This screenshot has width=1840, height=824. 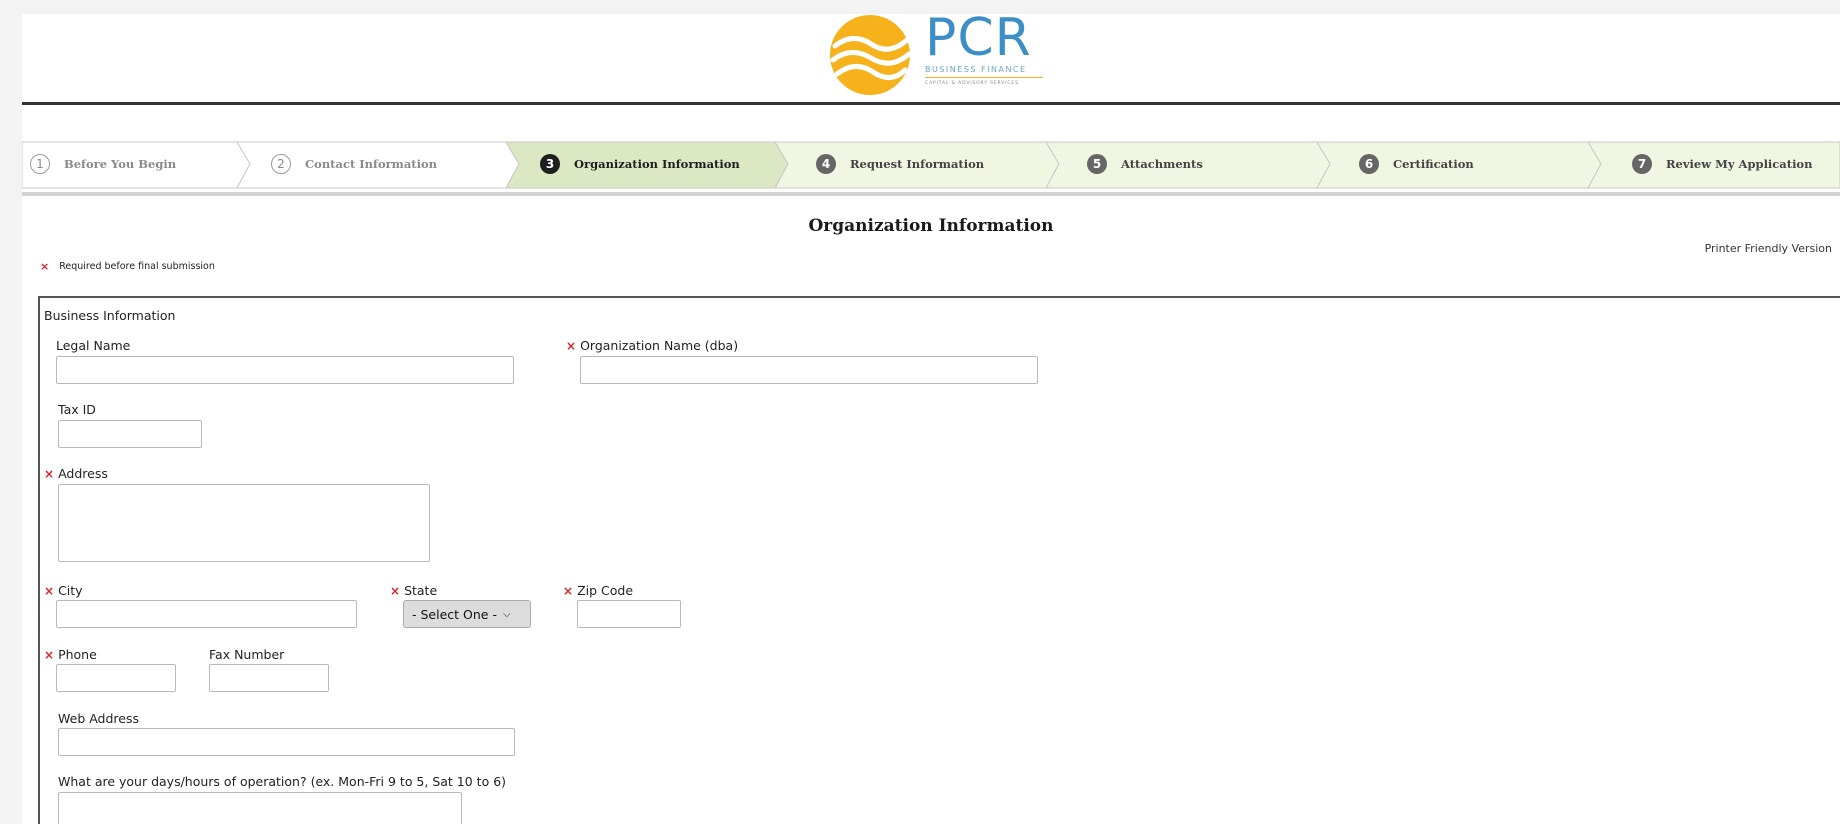 I want to click on phone-label-text: Phone, so click(x=77, y=654).